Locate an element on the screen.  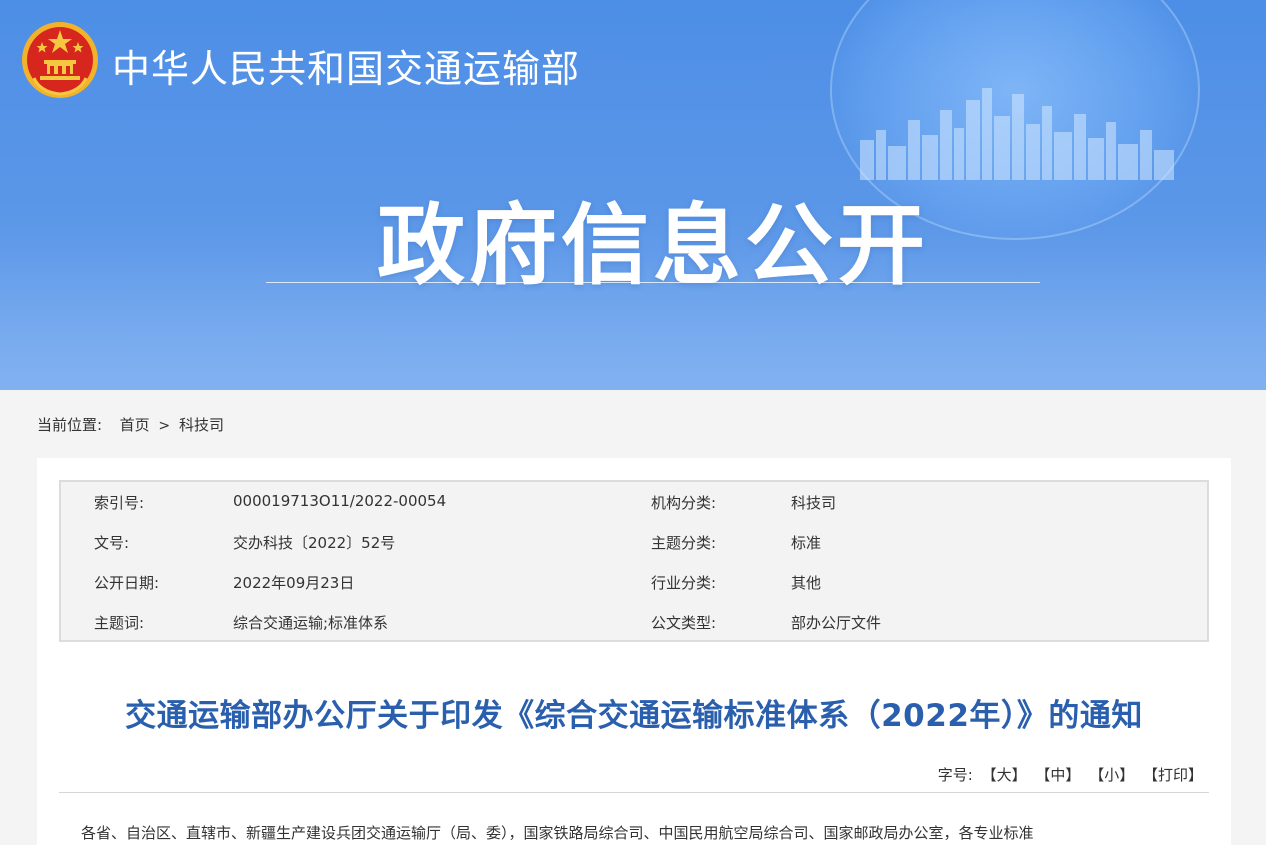
city-skyline-icon is located at coordinates (1017, 134).